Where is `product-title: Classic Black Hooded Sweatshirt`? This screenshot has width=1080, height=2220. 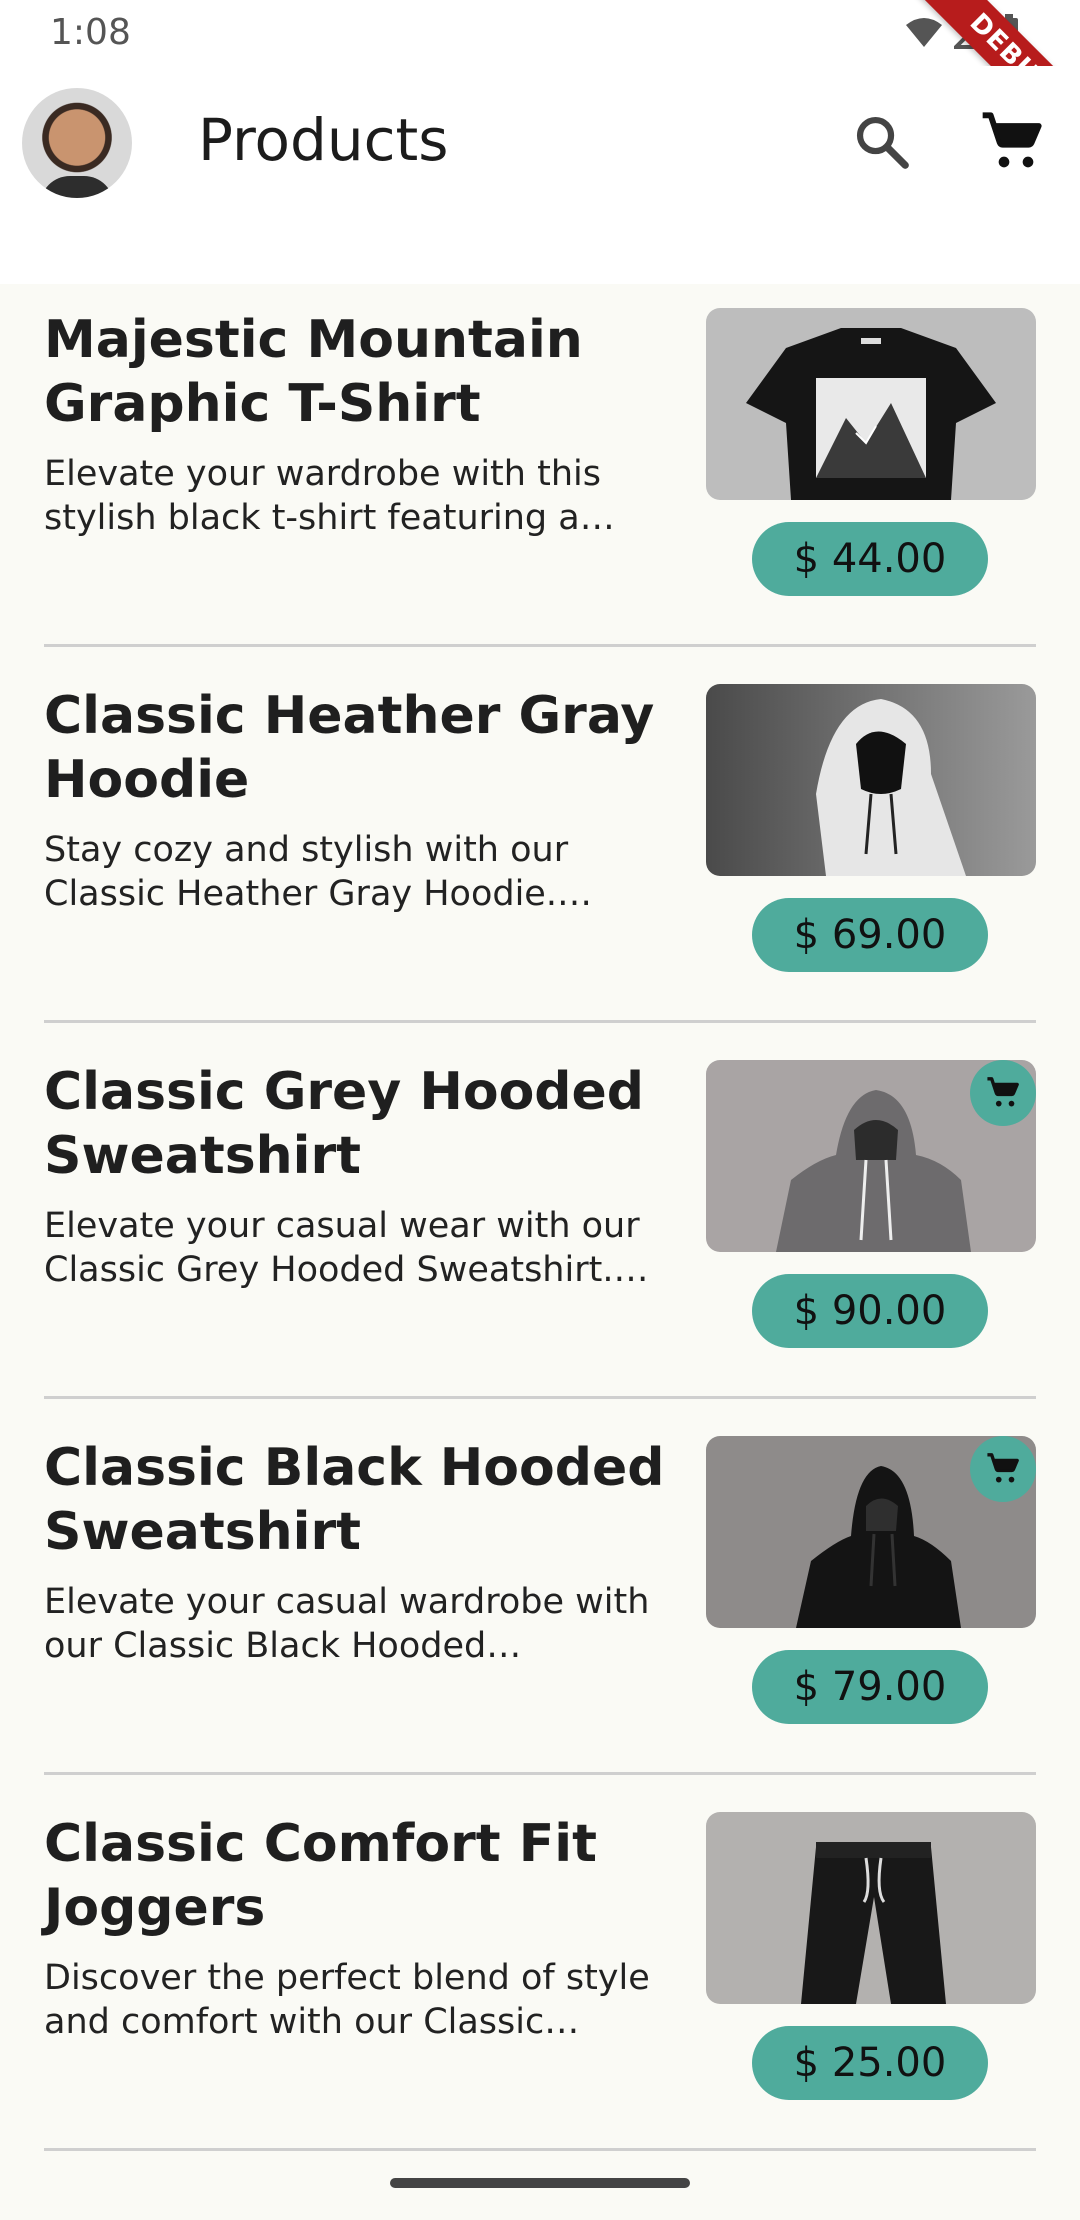
product-title: Classic Black Hooded Sweatshirt is located at coordinates (354, 1500).